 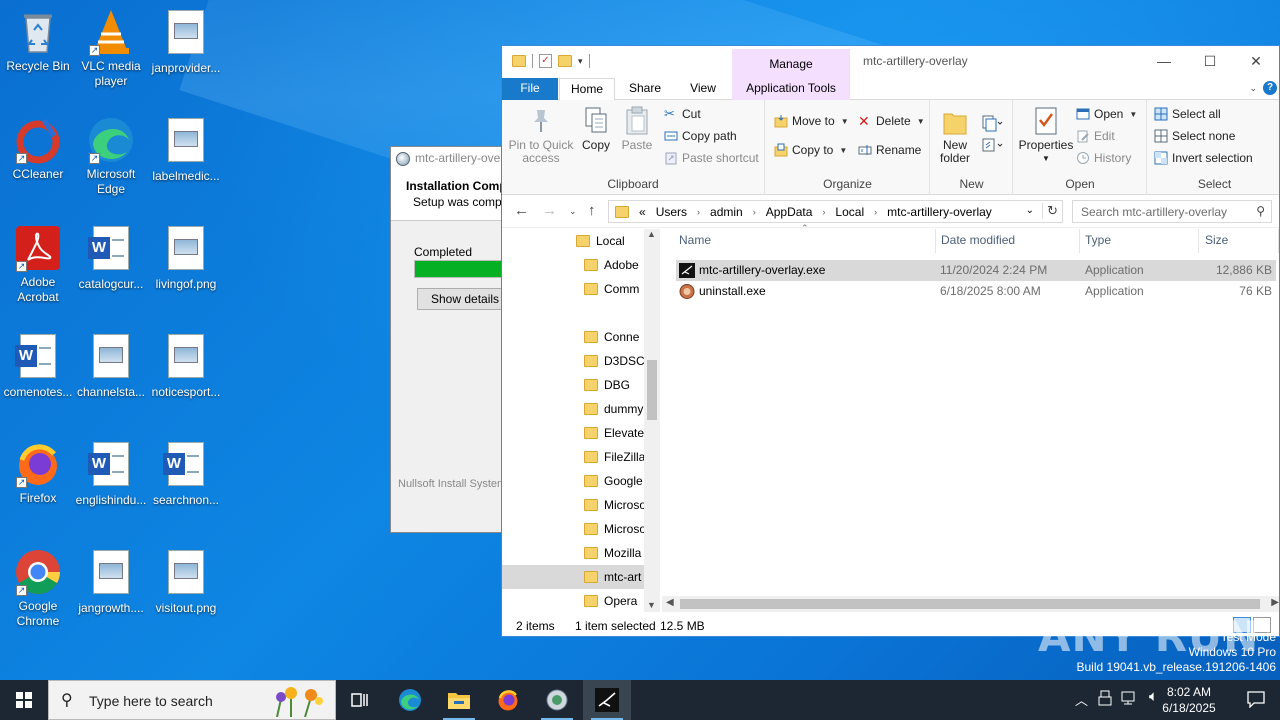 I want to click on refresh-icon: ↻, so click(x=1050, y=211).